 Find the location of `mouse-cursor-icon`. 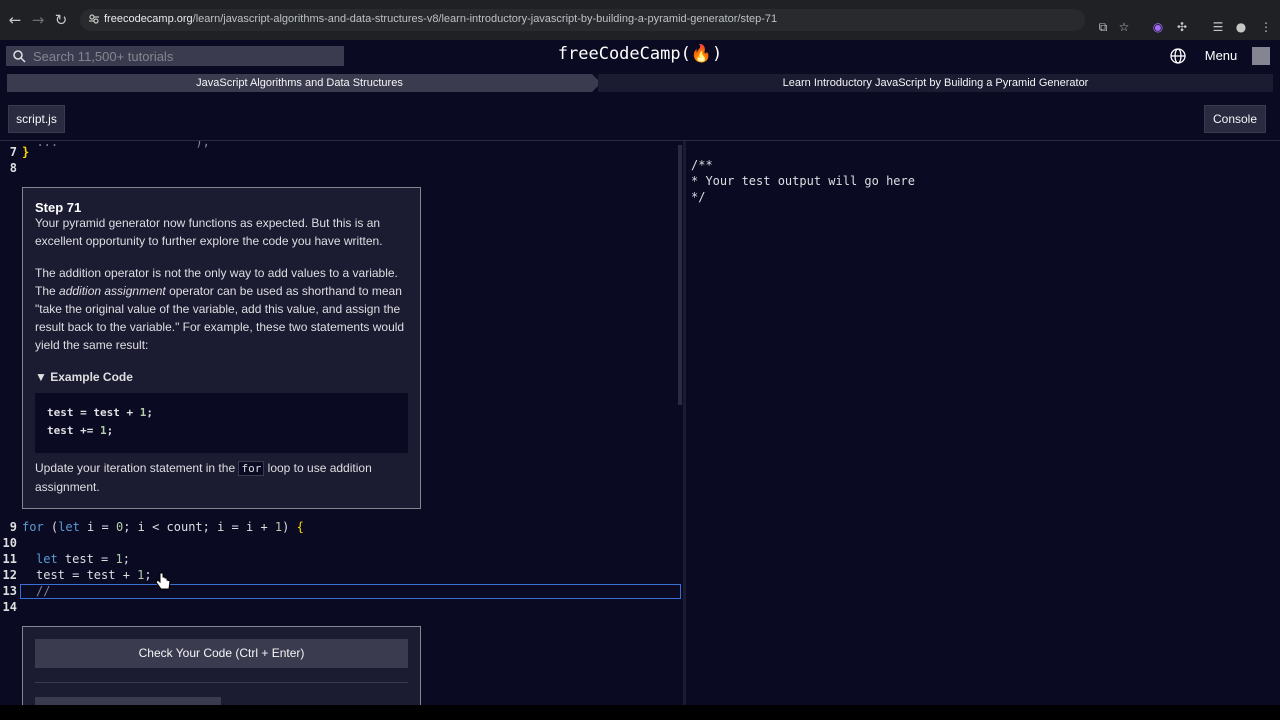

mouse-cursor-icon is located at coordinates (163, 581).